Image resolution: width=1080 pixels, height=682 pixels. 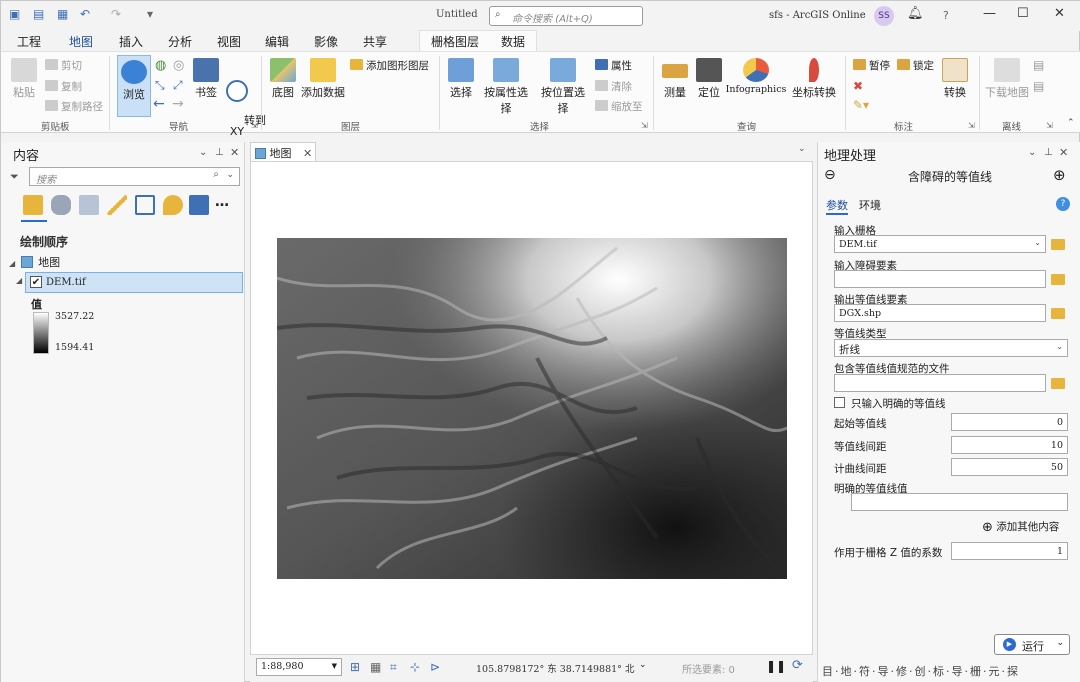 What do you see at coordinates (307, 153) in the screenshot?
I see `close-tab-icon: ✕` at bounding box center [307, 153].